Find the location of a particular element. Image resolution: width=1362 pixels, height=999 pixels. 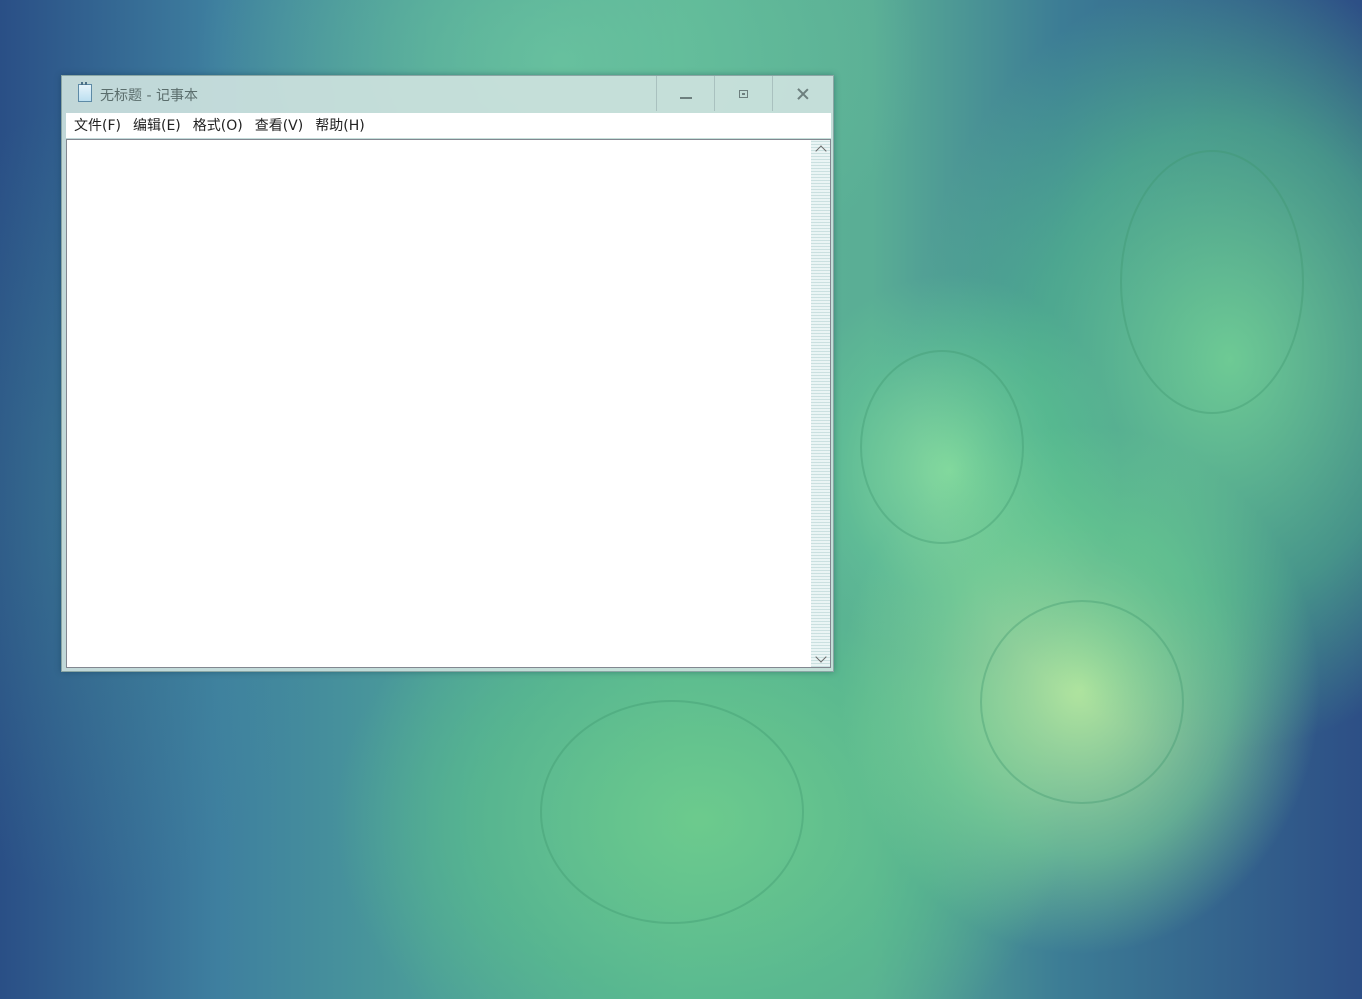

chevron-down-icon is located at coordinates (820, 656).